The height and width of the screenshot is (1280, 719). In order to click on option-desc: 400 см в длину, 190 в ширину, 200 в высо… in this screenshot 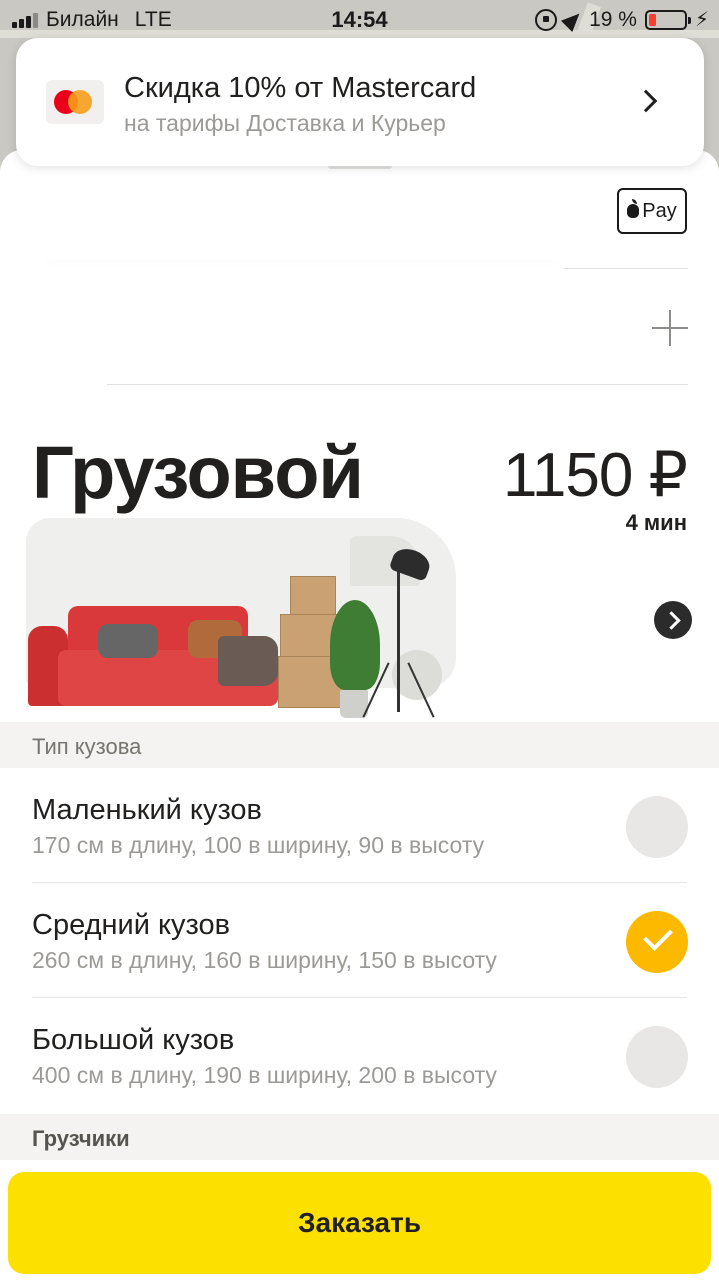, I will do `click(264, 1075)`.